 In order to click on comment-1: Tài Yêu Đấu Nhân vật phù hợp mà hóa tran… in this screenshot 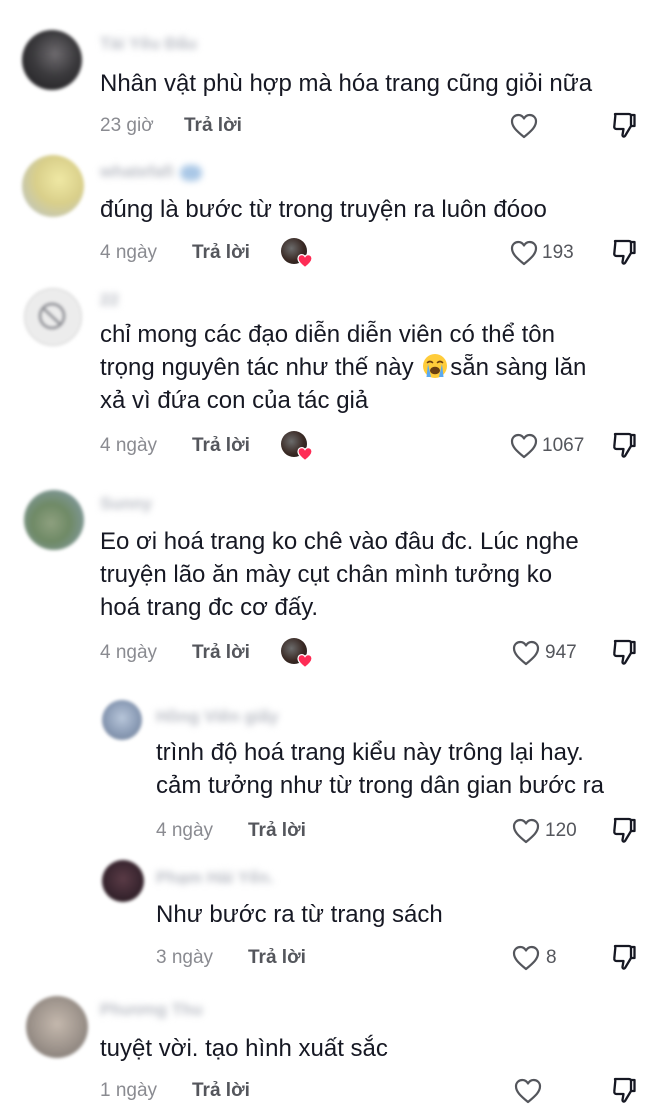, I will do `click(330, 75)`.